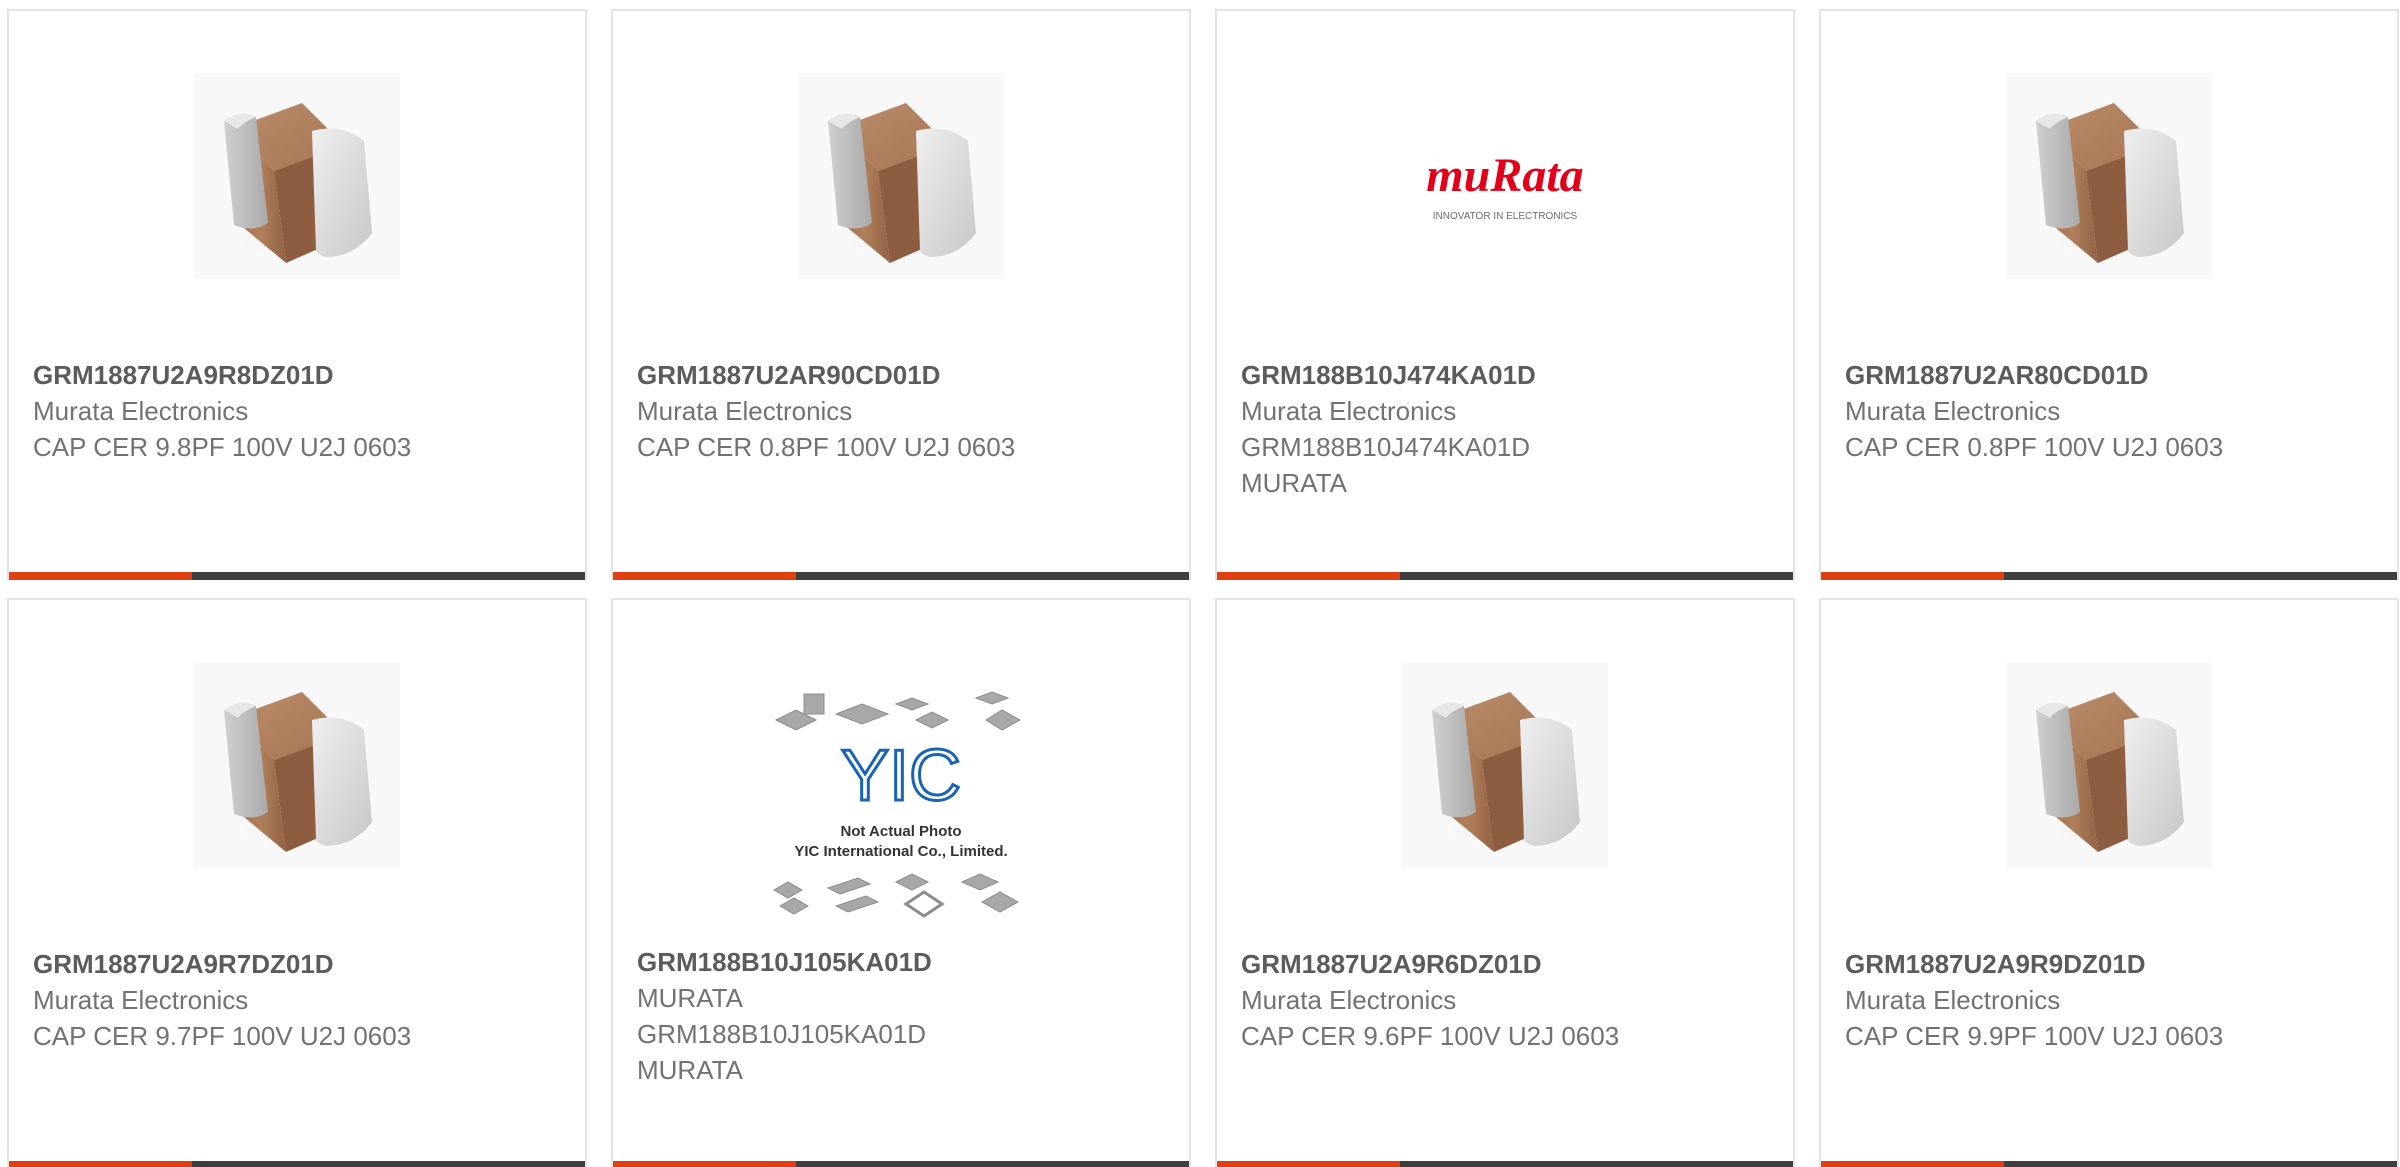  I want to click on description: CAP CER 9.8PF 100V U2J 0603, so click(222, 447).